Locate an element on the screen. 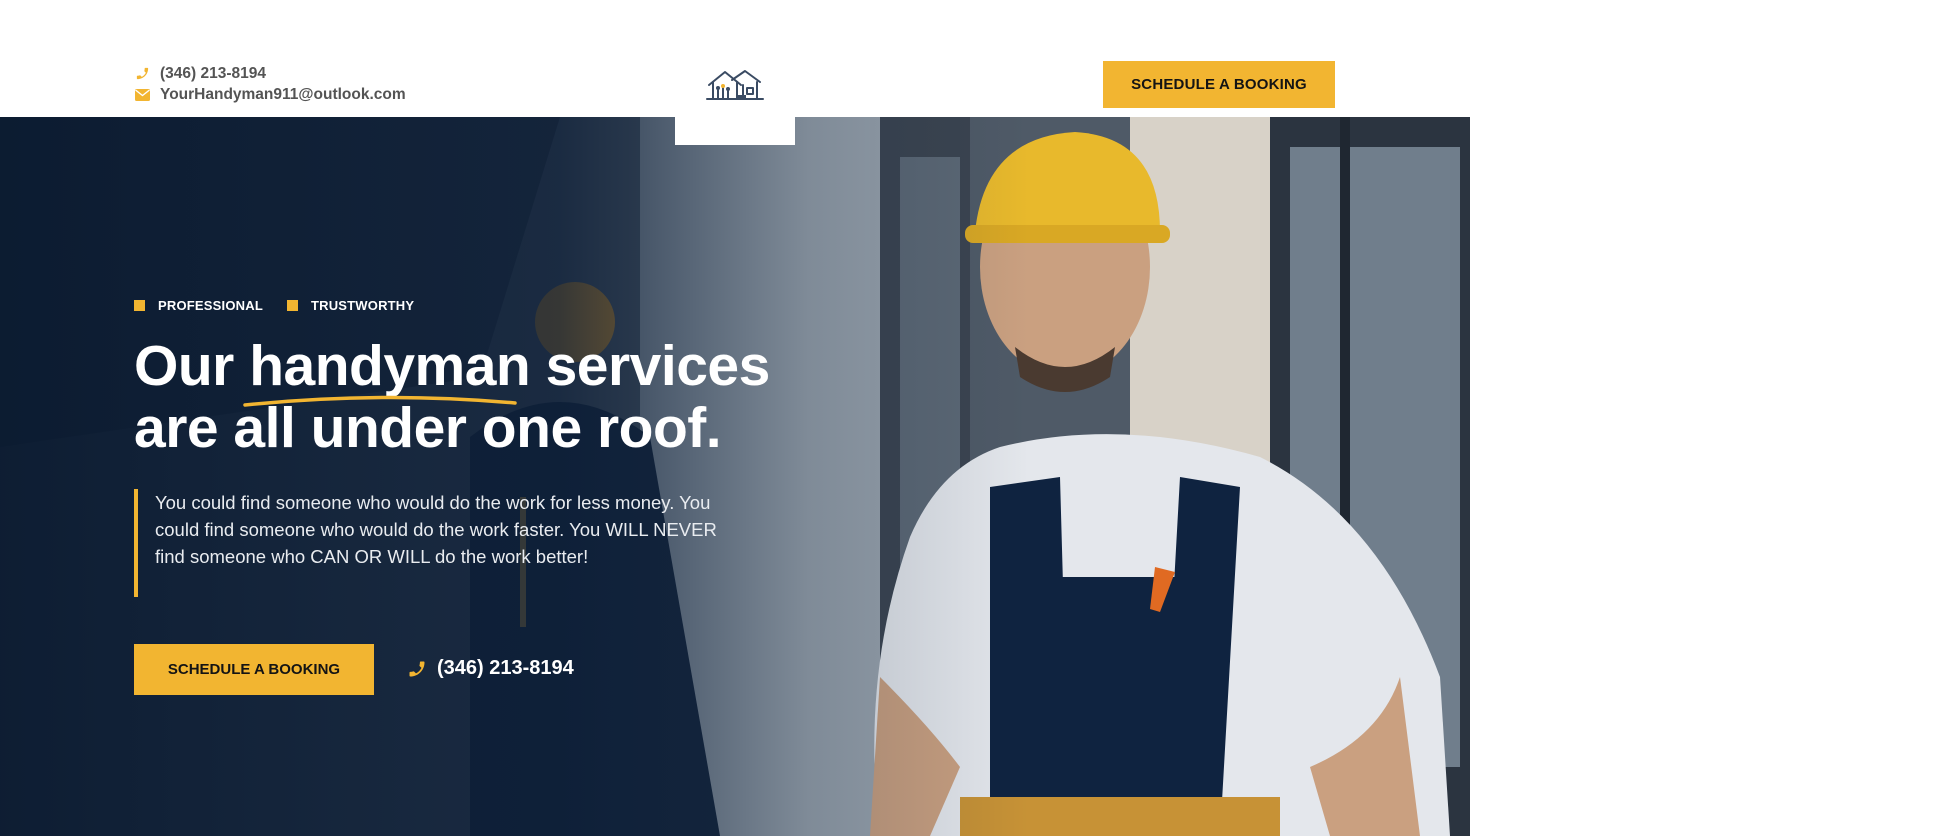 The height and width of the screenshot is (836, 1951). header-email-text: YourHandyman911@outlook.com is located at coordinates (283, 94).